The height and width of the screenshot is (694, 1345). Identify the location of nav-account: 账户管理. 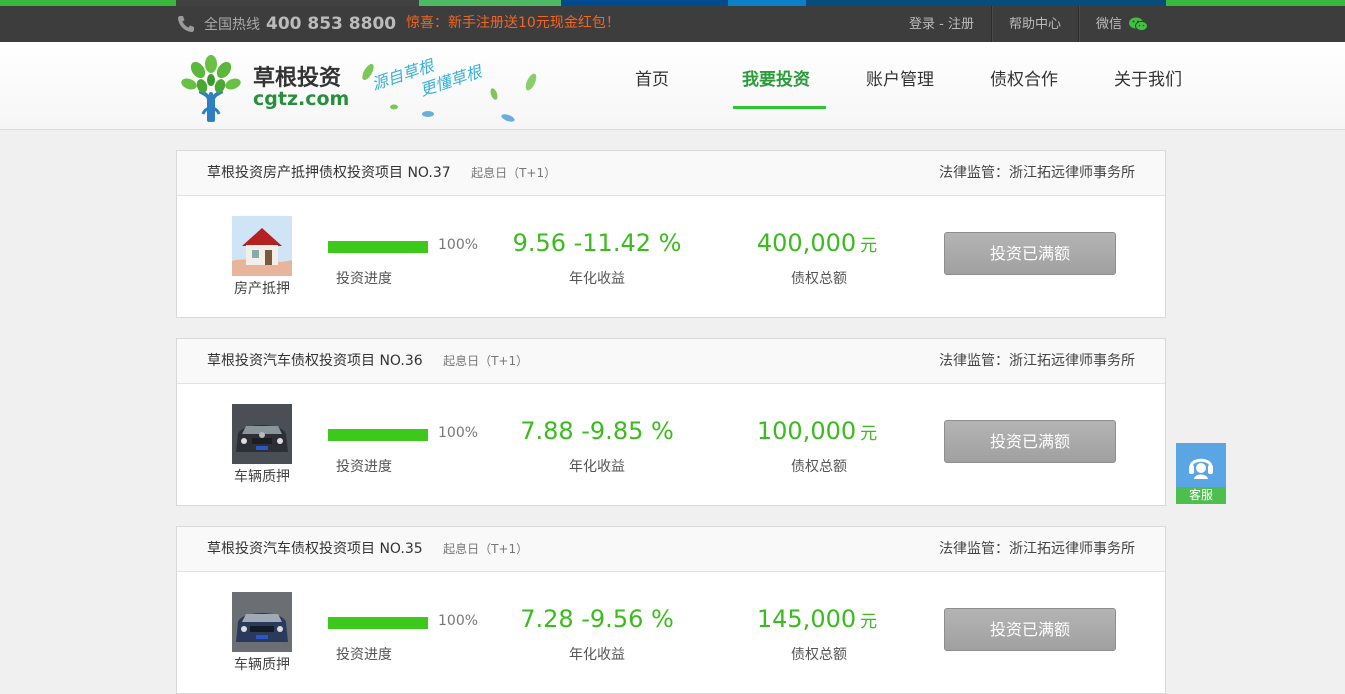
(900, 85).